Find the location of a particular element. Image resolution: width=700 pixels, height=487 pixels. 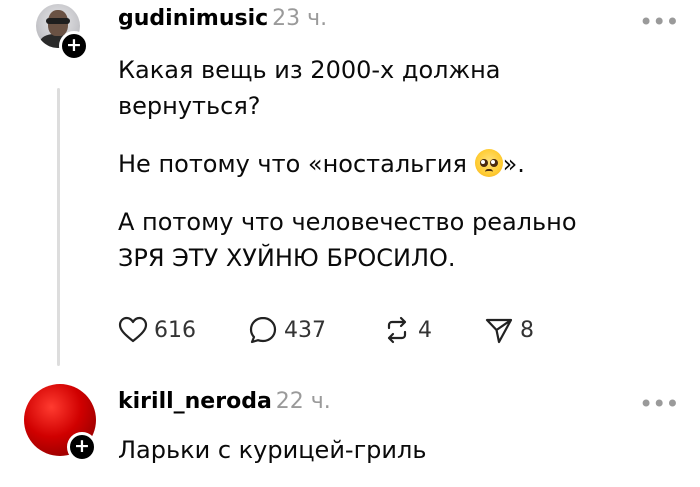

comment-button: 437 is located at coordinates (287, 330).